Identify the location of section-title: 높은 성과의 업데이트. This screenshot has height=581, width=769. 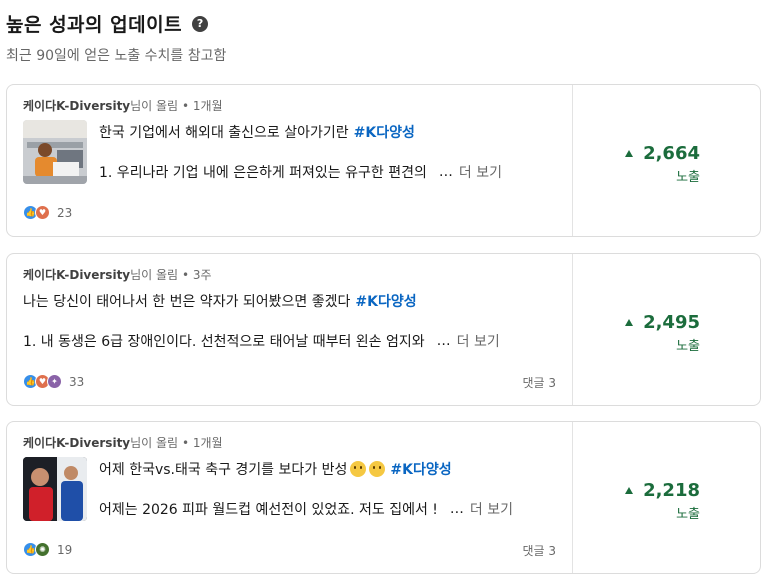
(94, 25).